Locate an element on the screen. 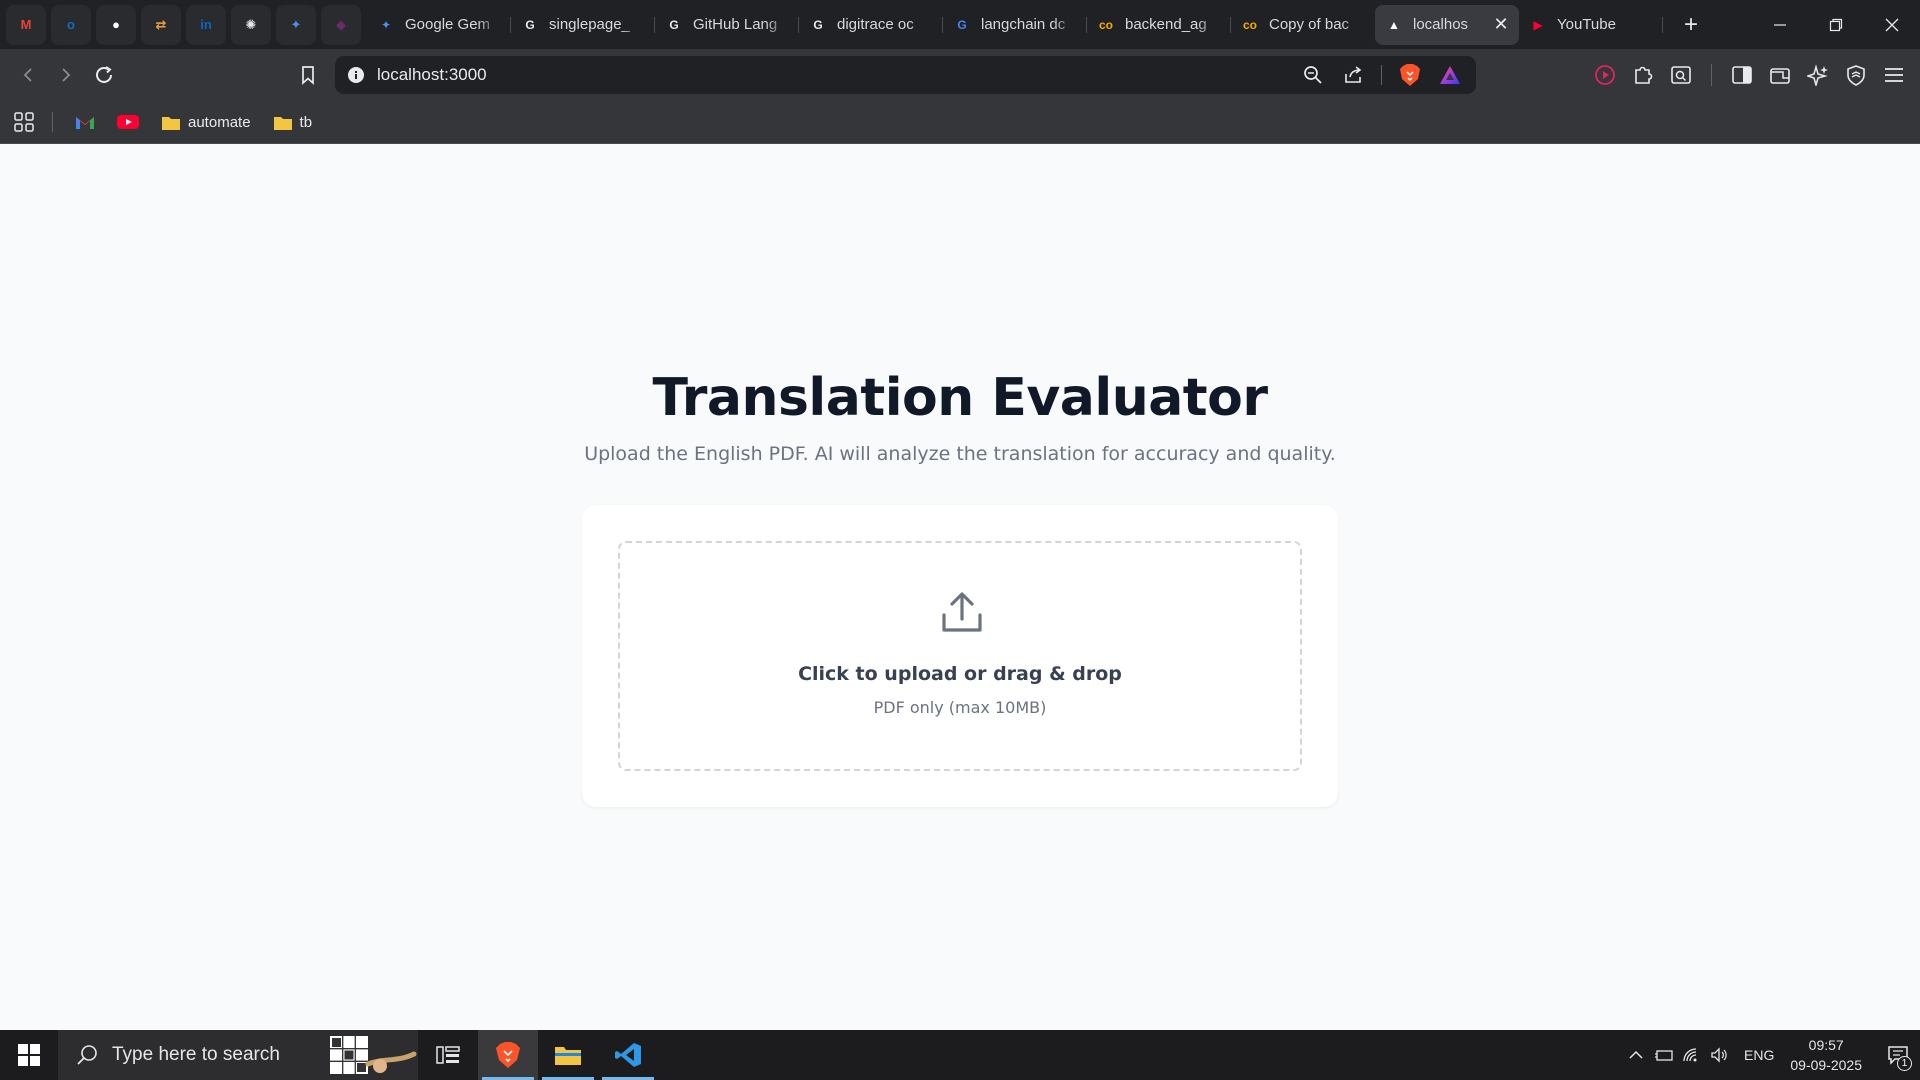 This screenshot has height=1080, width=1920. sidebar-toggle-button is located at coordinates (1742, 75).